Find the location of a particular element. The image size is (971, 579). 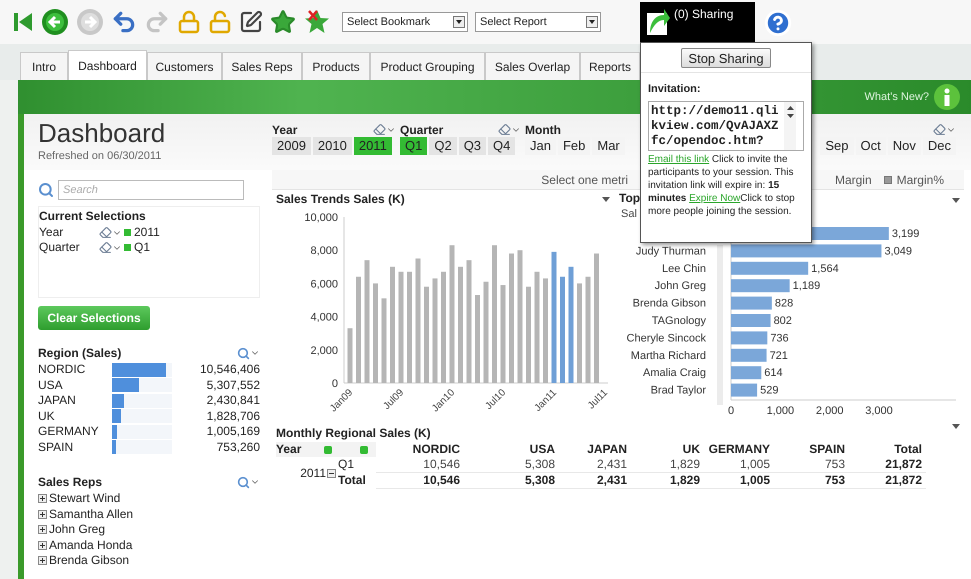

filter-option: 2010 is located at coordinates (332, 146).